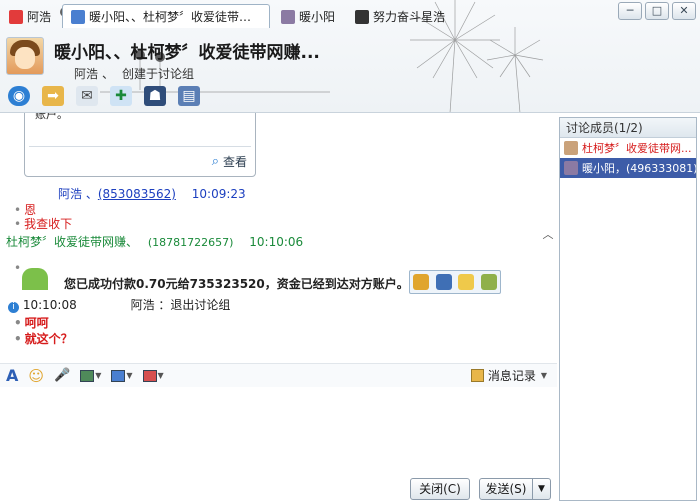  I want to click on sender-name: 阿浩, so click(70, 194).